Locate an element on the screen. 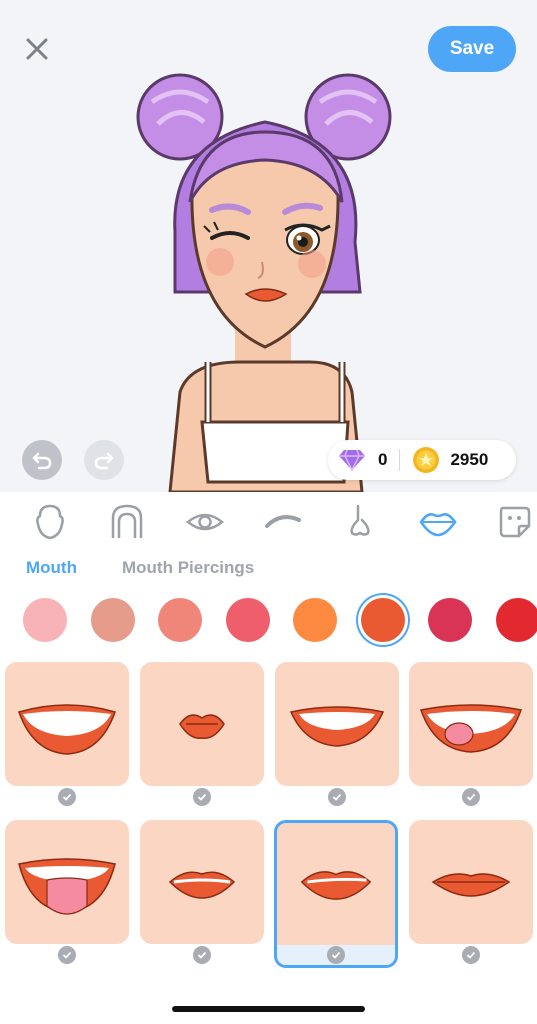 The image size is (537, 1024). eye-icon is located at coordinates (205, 522).